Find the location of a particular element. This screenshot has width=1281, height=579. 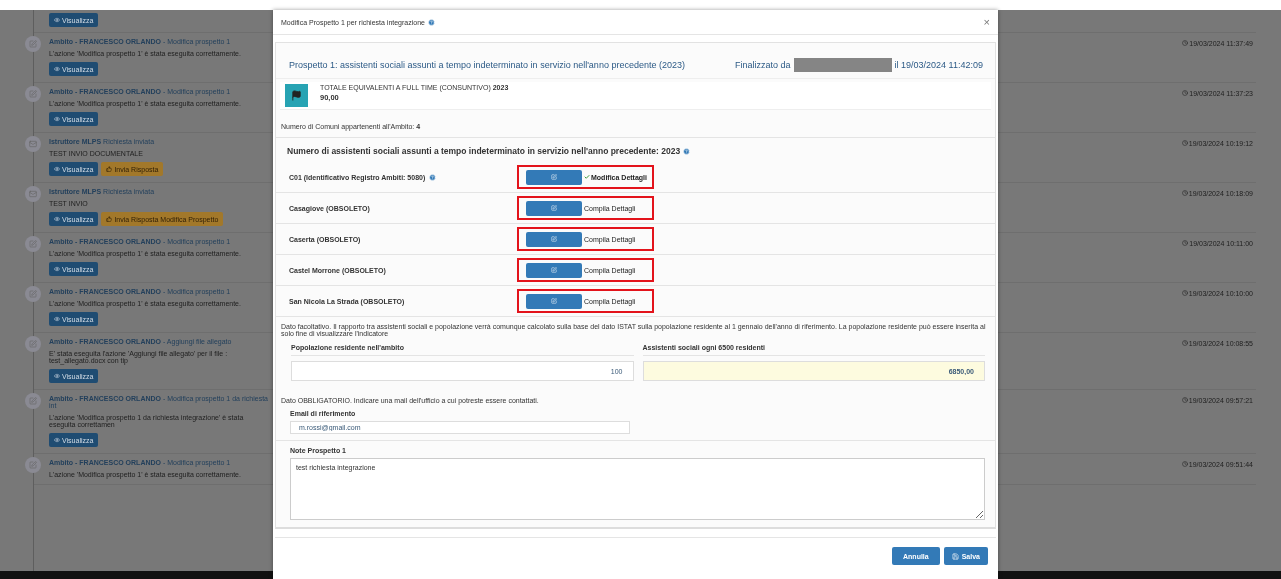

prospetto-title: Prospetto 1: assistenti sociali assunti a tempo indeterminato in servizio nell'anno precedente (2023) is located at coordinates (487, 65).